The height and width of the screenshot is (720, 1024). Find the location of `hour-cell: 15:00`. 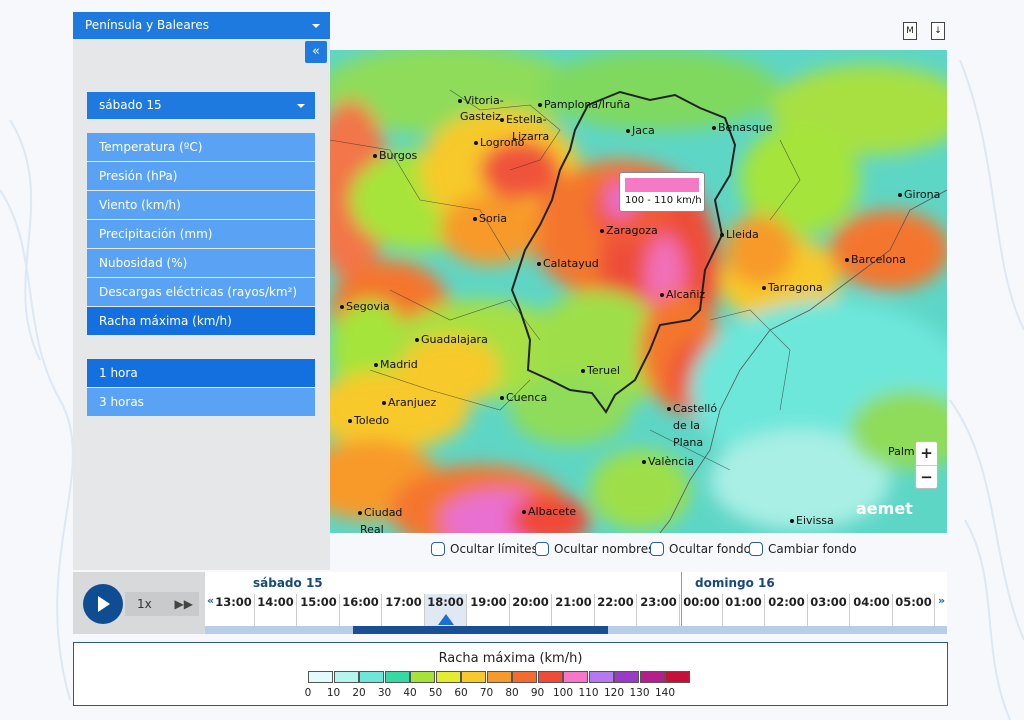

hour-cell: 15:00 is located at coordinates (319, 610).